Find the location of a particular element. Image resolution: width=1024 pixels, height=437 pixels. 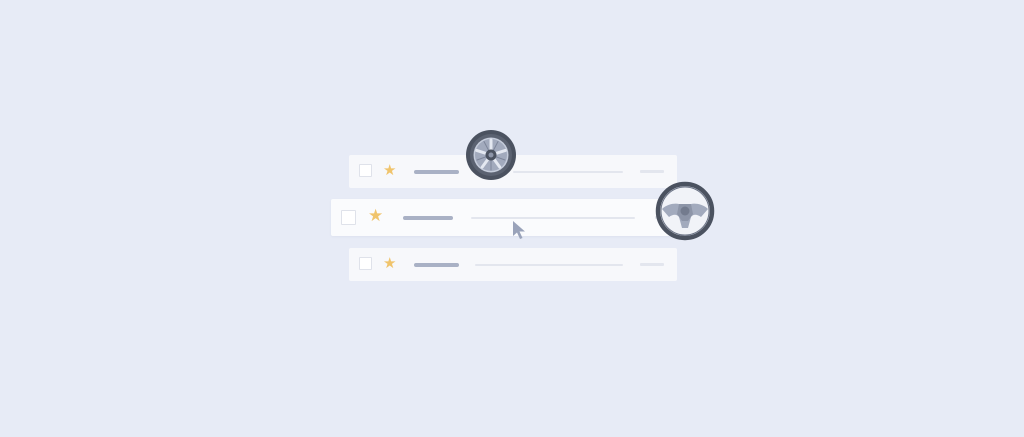

mouse-pointer-icon is located at coordinates (519, 230).